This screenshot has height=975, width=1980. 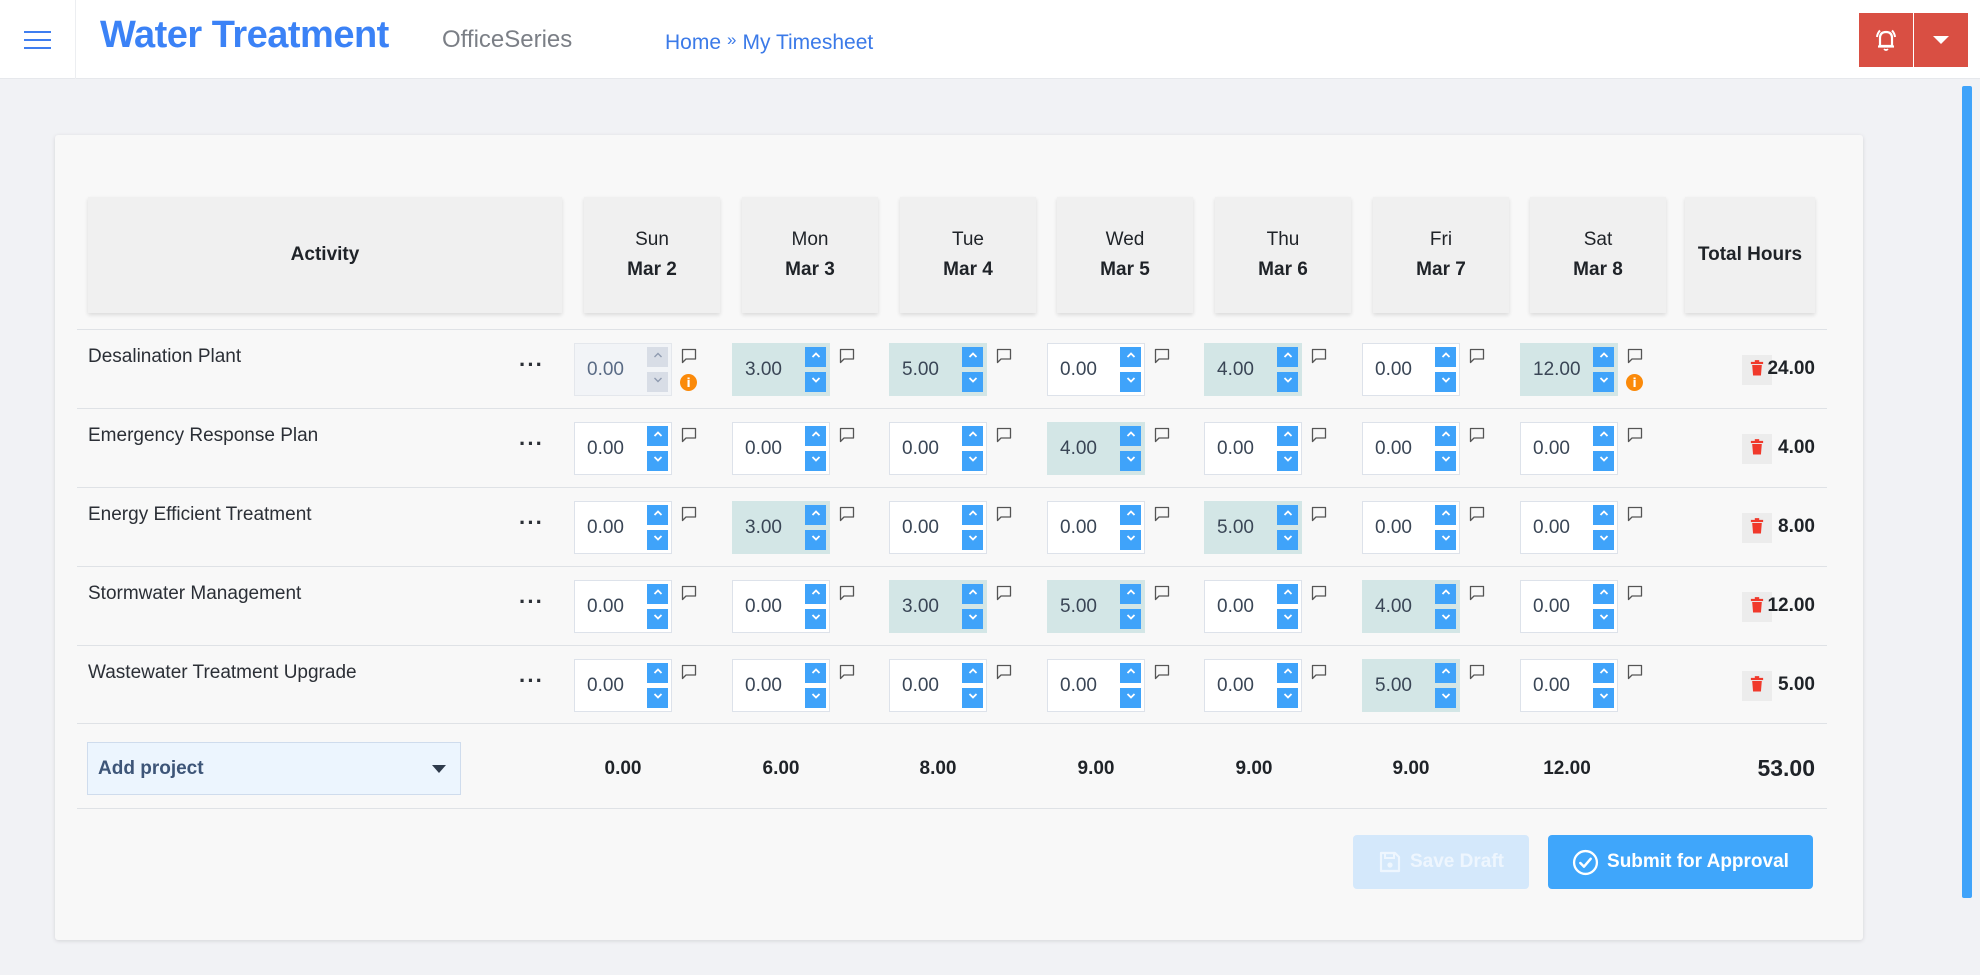 I want to click on breadcrumb-my-timesheet: My Timesheet, so click(x=808, y=43).